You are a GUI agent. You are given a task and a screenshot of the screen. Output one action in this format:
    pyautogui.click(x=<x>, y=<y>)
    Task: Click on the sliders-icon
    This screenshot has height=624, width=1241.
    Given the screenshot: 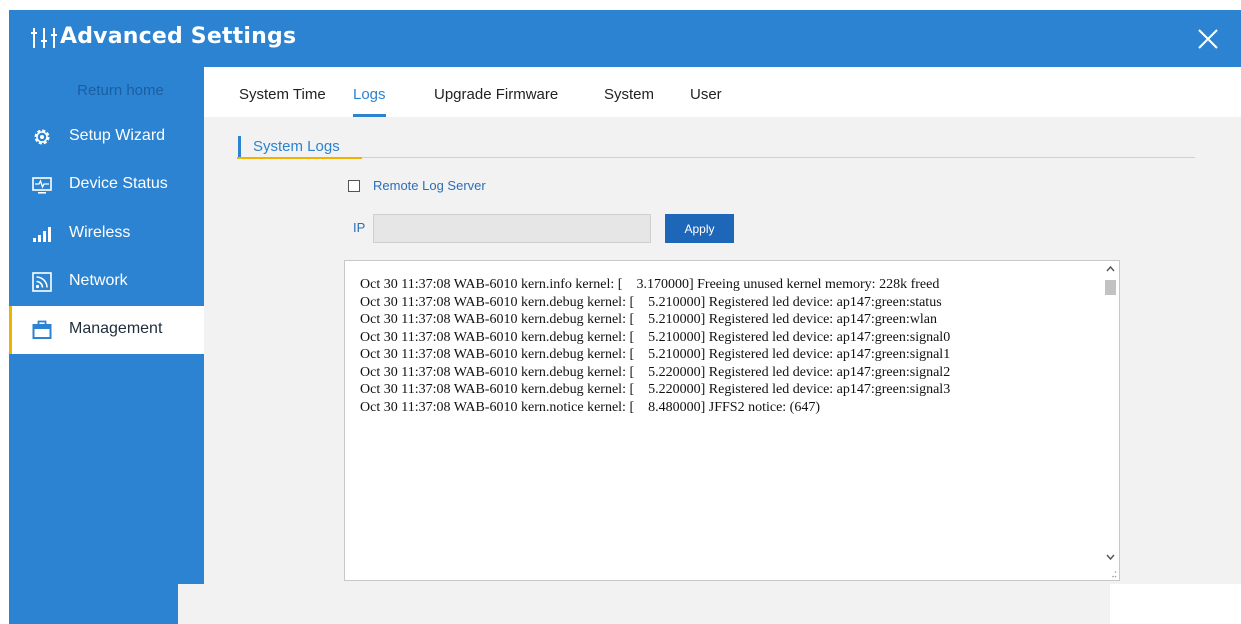 What is the action you would take?
    pyautogui.click(x=44, y=38)
    